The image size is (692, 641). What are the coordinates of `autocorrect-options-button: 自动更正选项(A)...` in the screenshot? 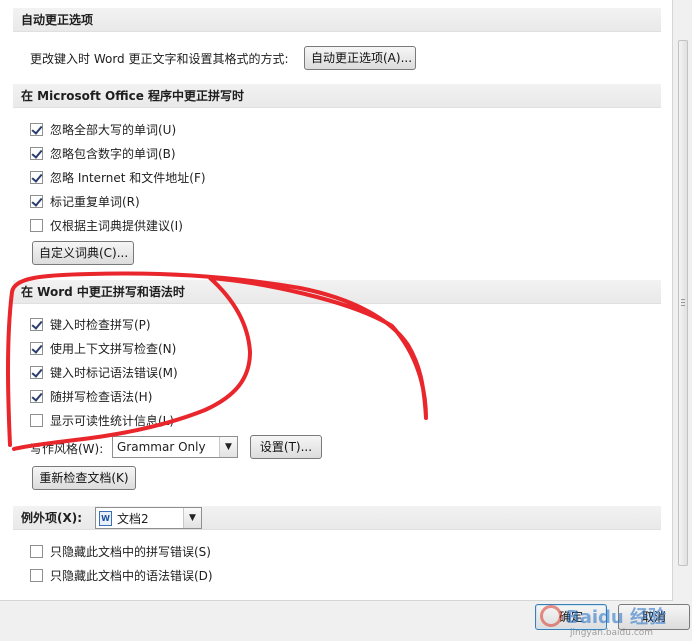 It's located at (360, 58).